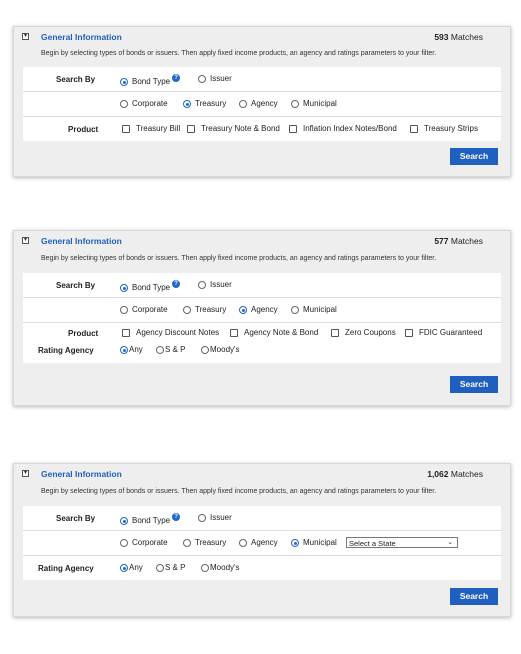  Describe the element at coordinates (262, 353) in the screenshot. I see `rating-agency-row: Rating Agency Any S & P Moody's` at that location.